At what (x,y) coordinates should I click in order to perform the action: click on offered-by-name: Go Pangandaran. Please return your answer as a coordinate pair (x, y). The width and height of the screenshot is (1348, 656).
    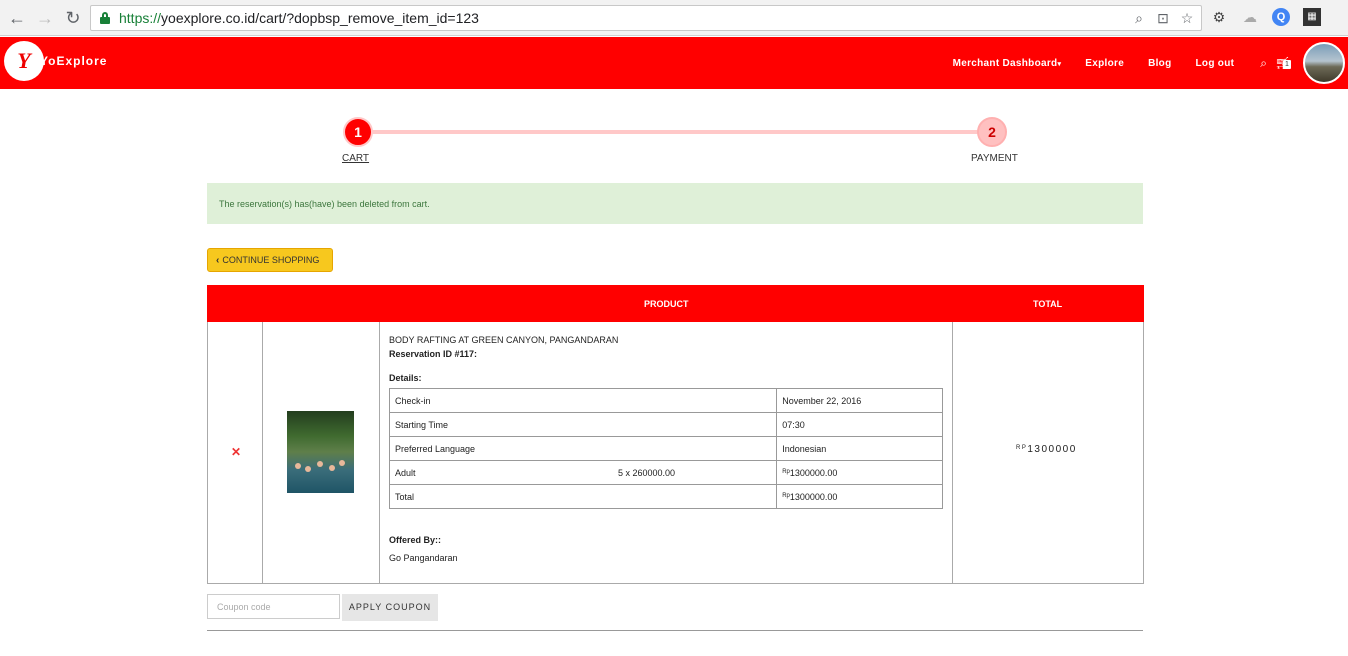
    Looking at the image, I should click on (423, 558).